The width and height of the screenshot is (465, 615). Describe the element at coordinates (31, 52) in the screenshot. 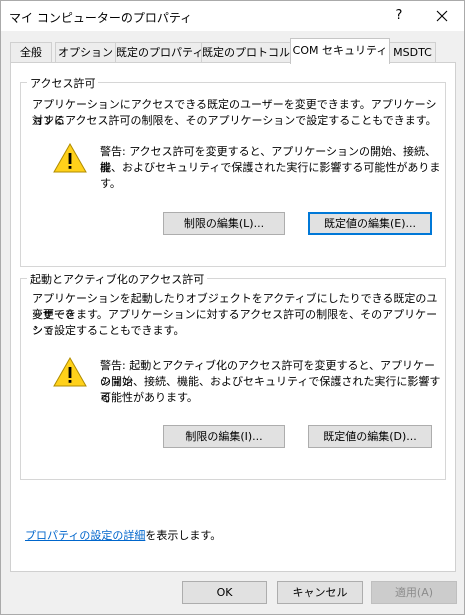

I see `tab-general: 全般` at that location.